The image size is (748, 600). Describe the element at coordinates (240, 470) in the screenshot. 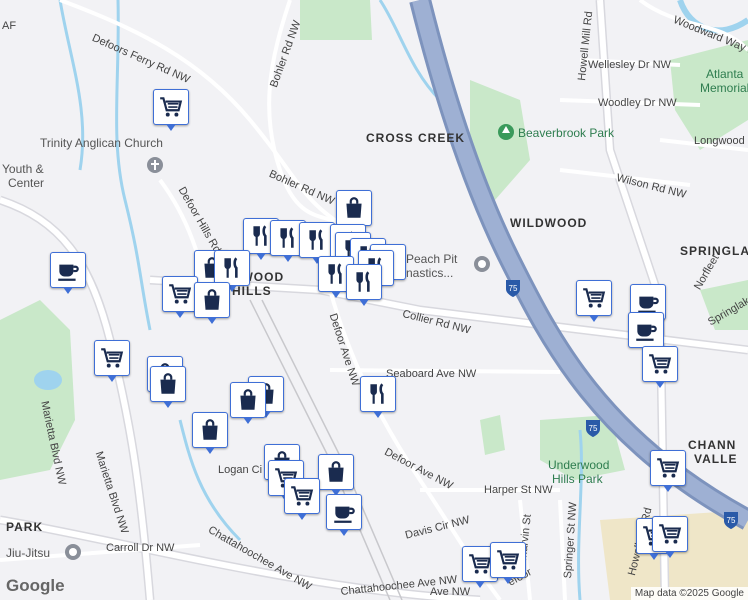

I see `street-label: Logan Ci` at that location.